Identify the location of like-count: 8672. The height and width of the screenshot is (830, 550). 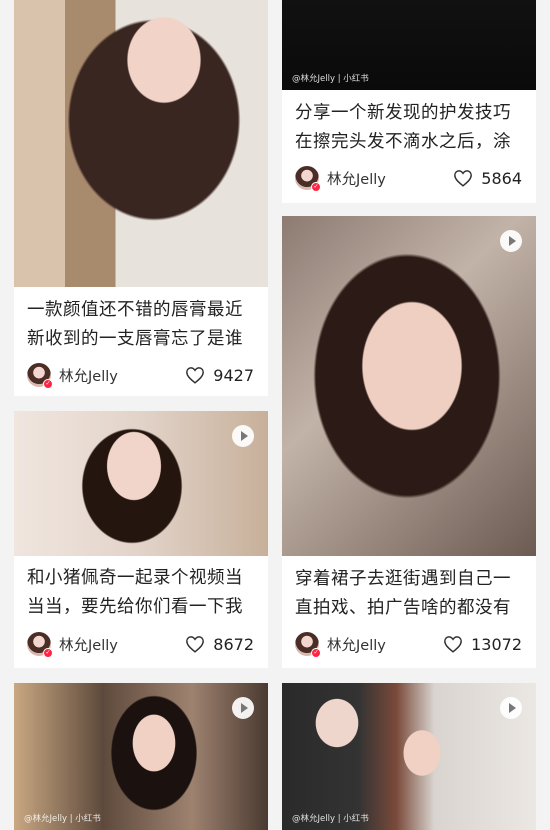
(233, 644).